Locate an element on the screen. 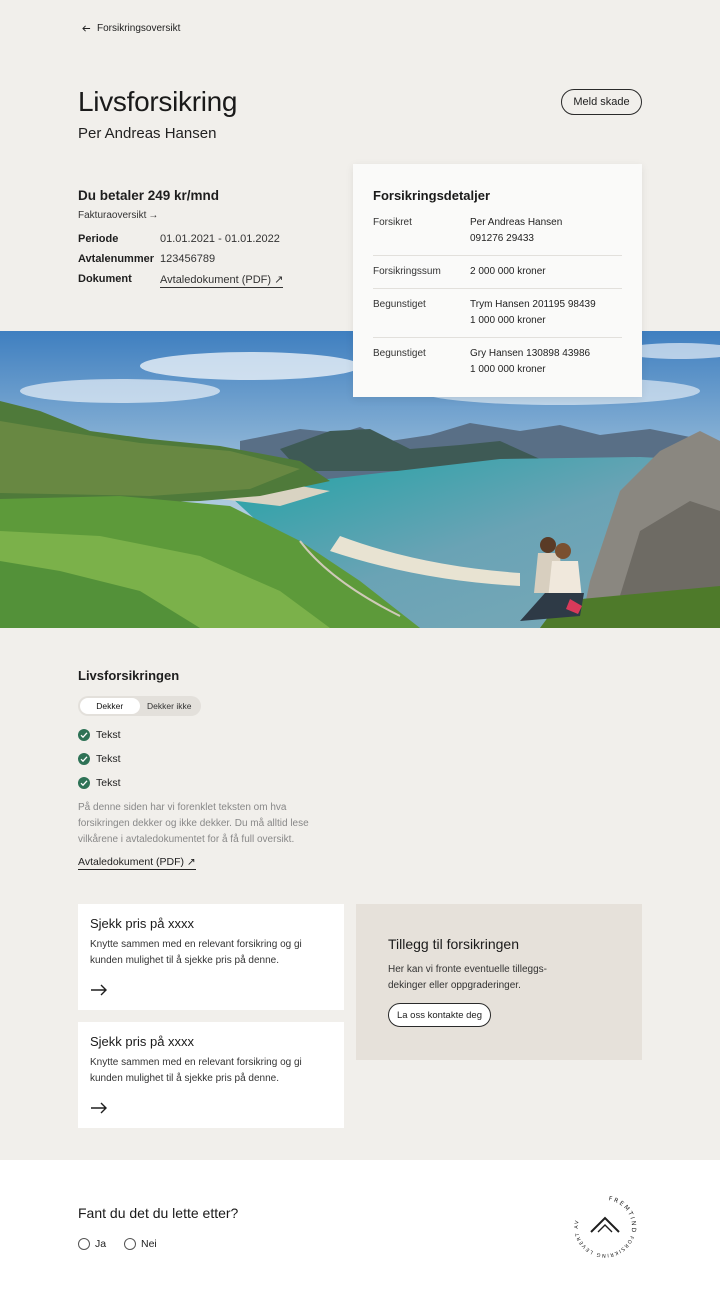 The image size is (720, 1291). feedback-yes-label: Ja is located at coordinates (101, 1244).